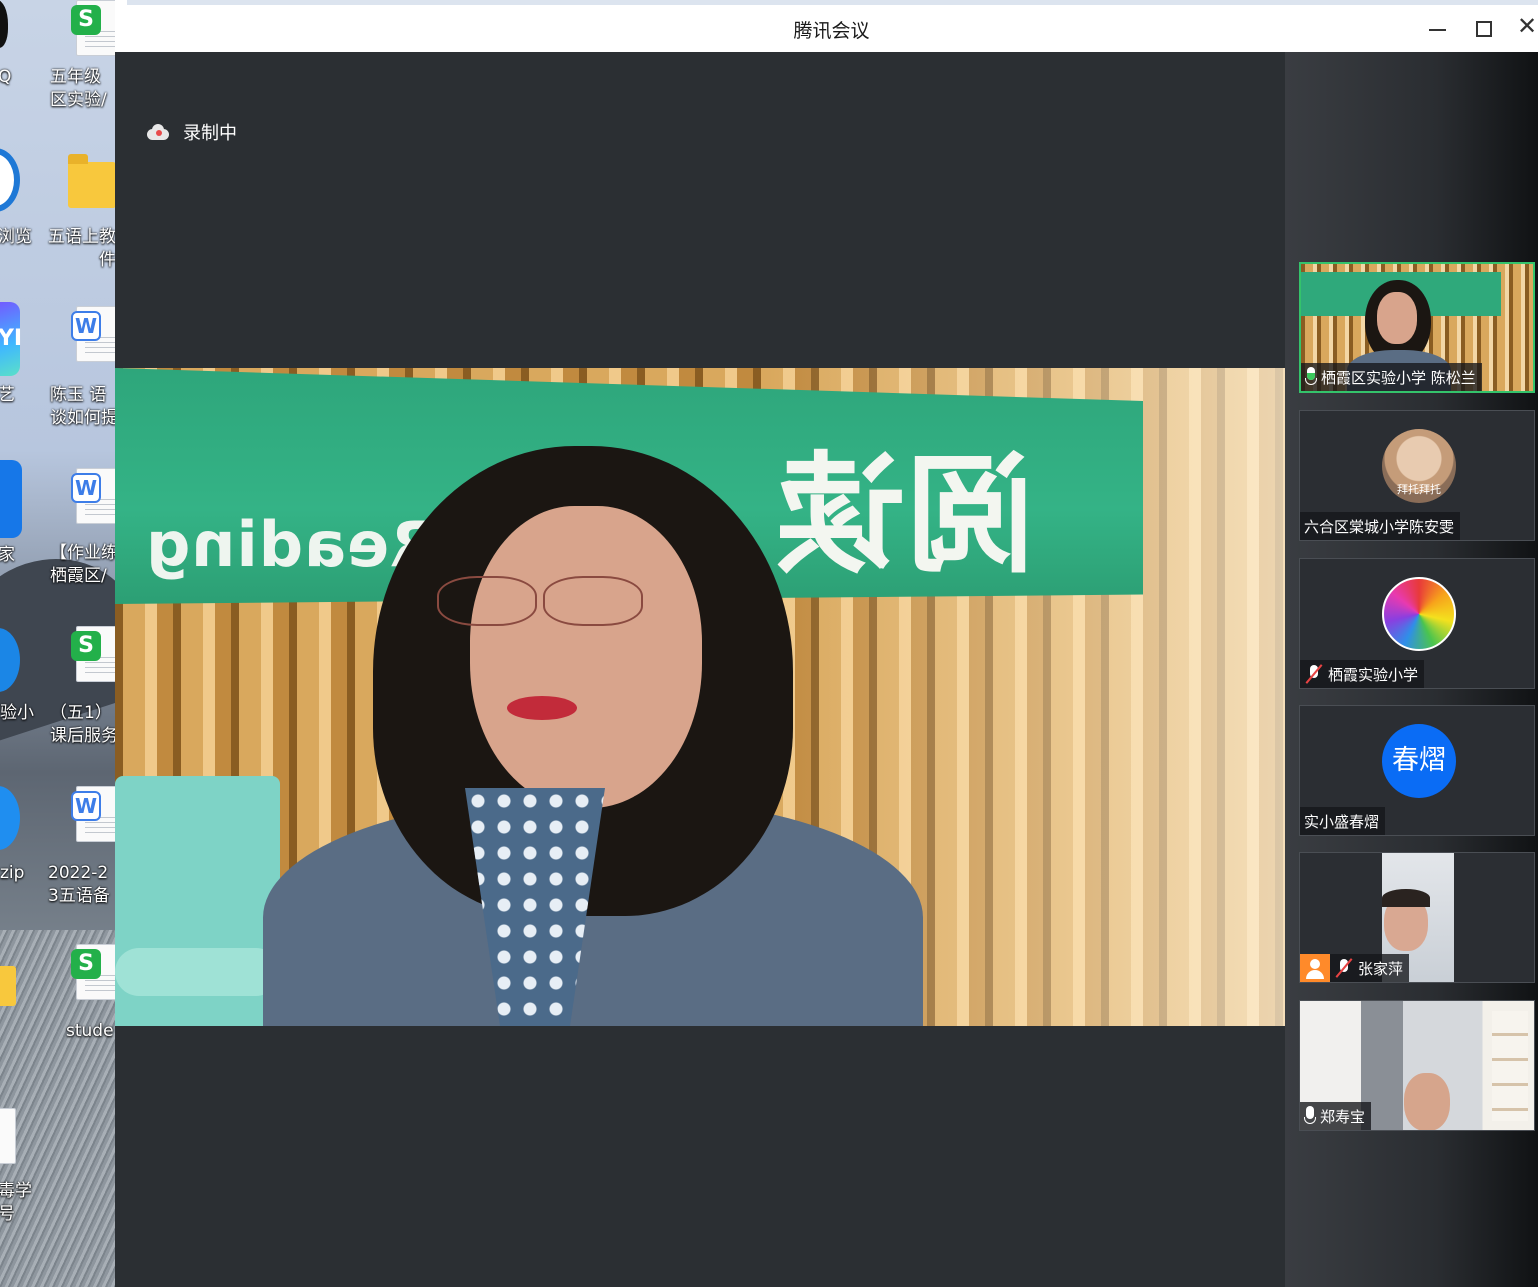 This screenshot has width=1538, height=1287. Describe the element at coordinates (197, 972) in the screenshot. I see `green-chair-seat` at that location.